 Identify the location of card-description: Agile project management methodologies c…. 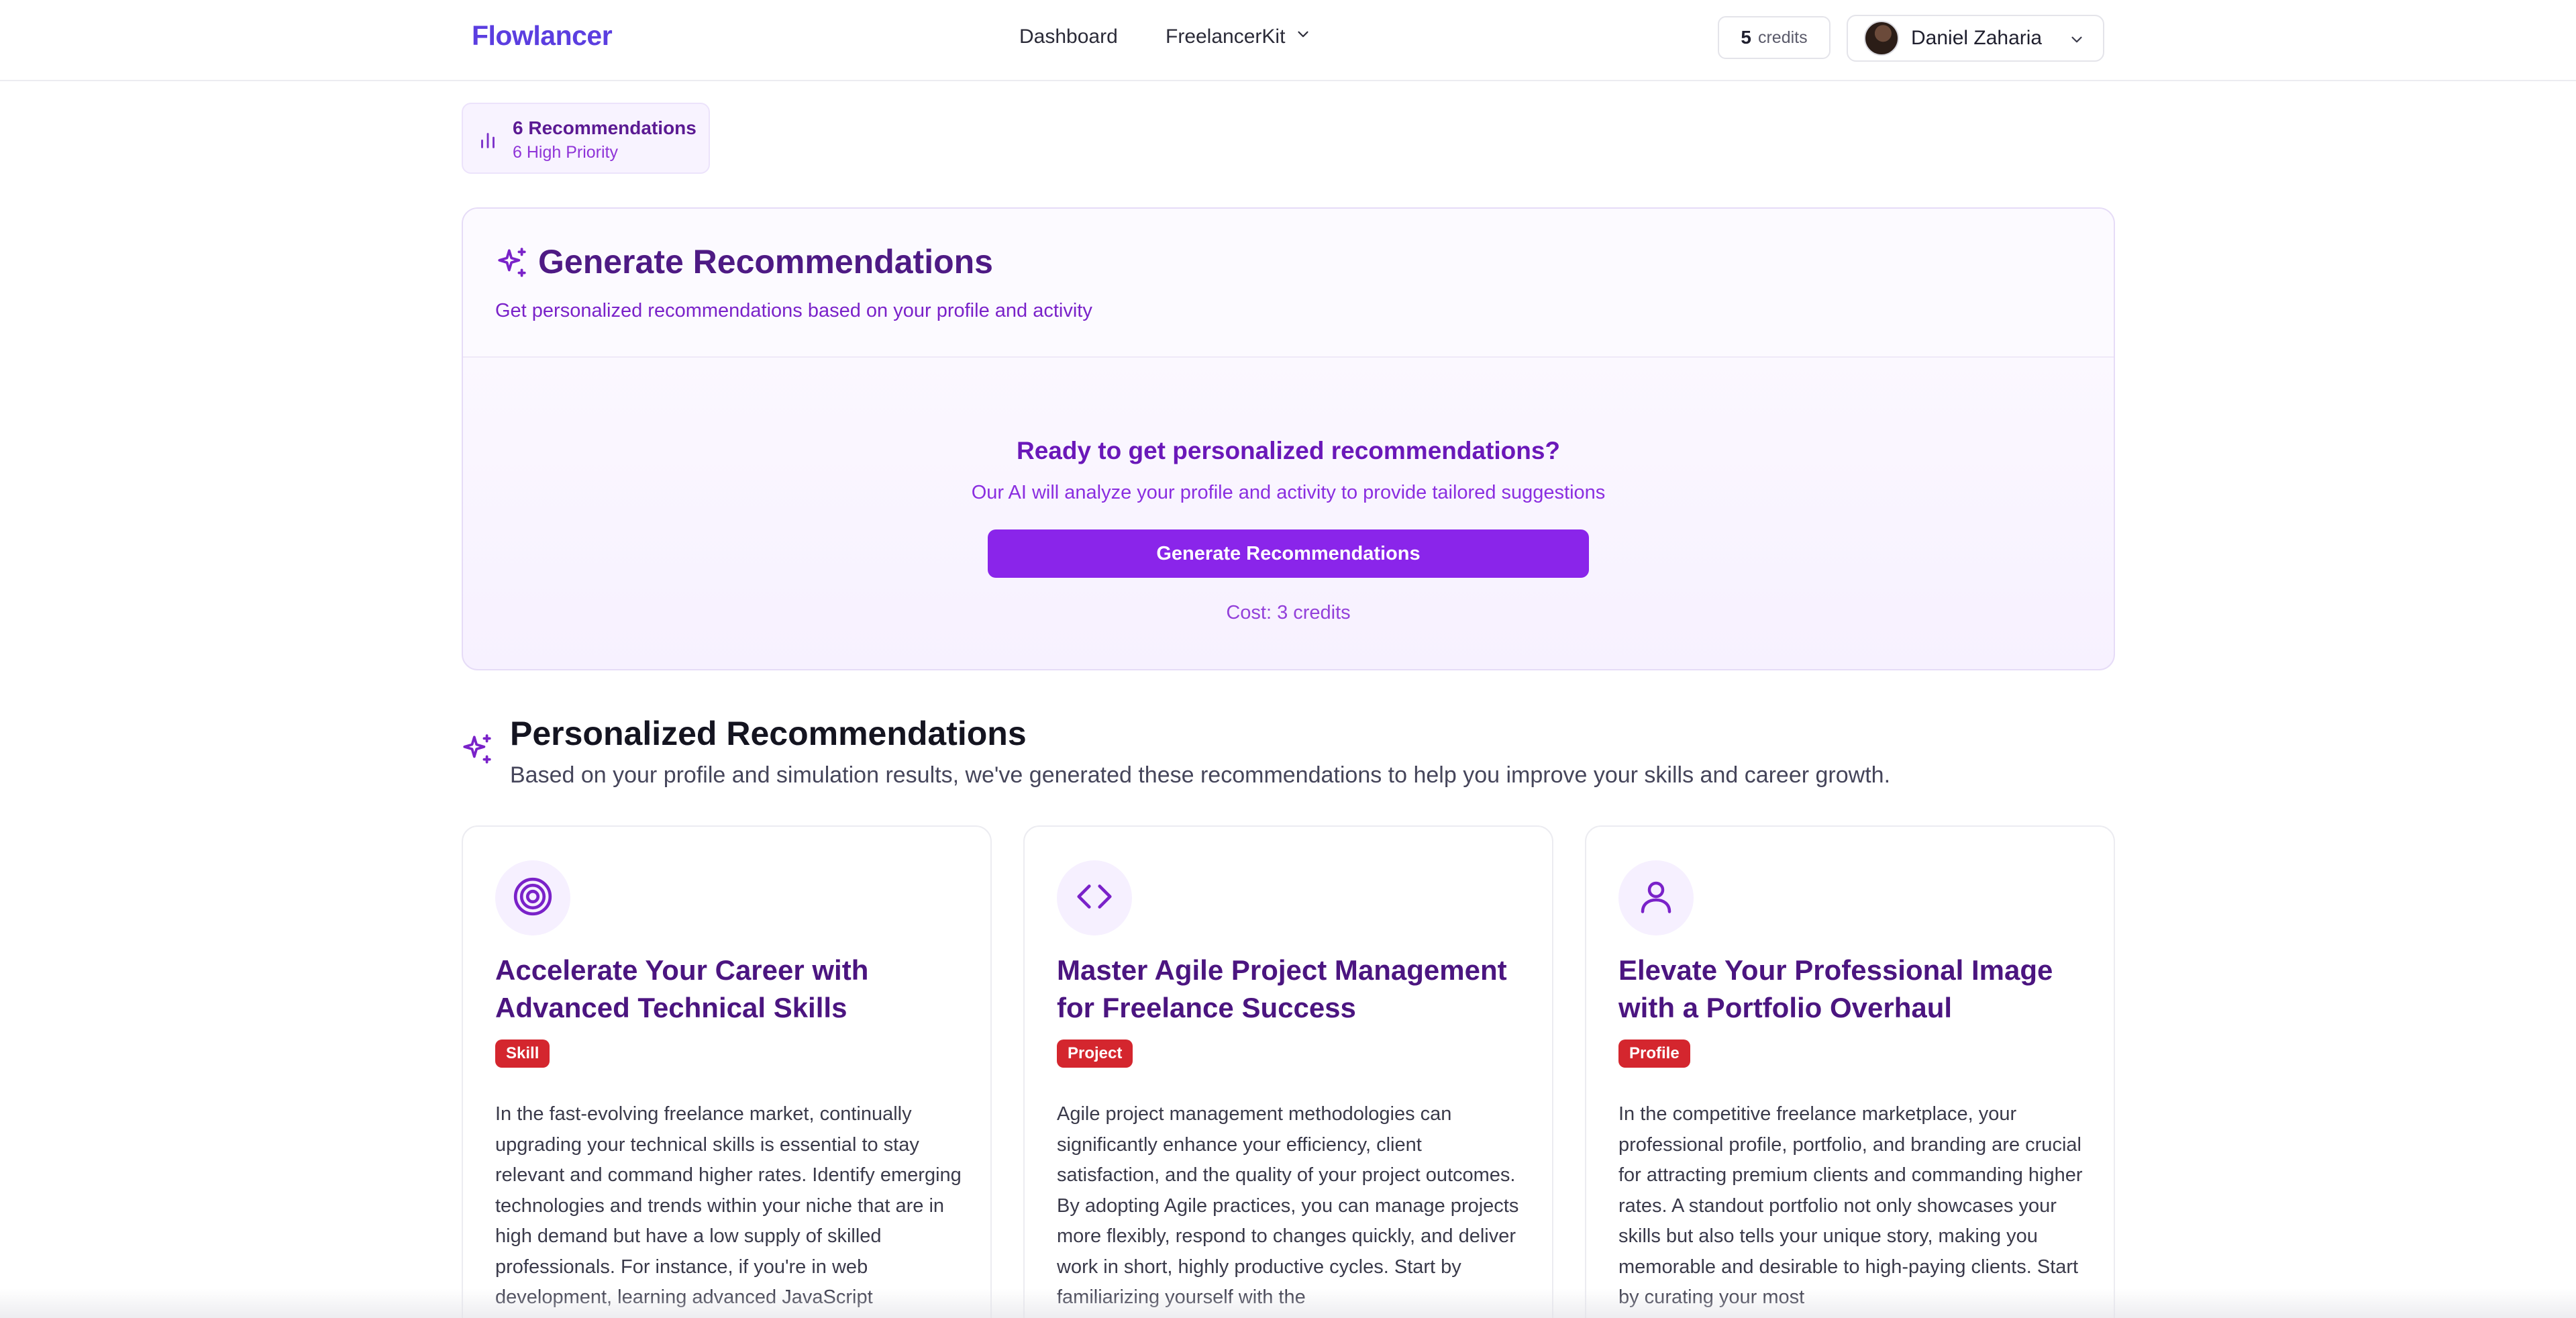
(1288, 1205).